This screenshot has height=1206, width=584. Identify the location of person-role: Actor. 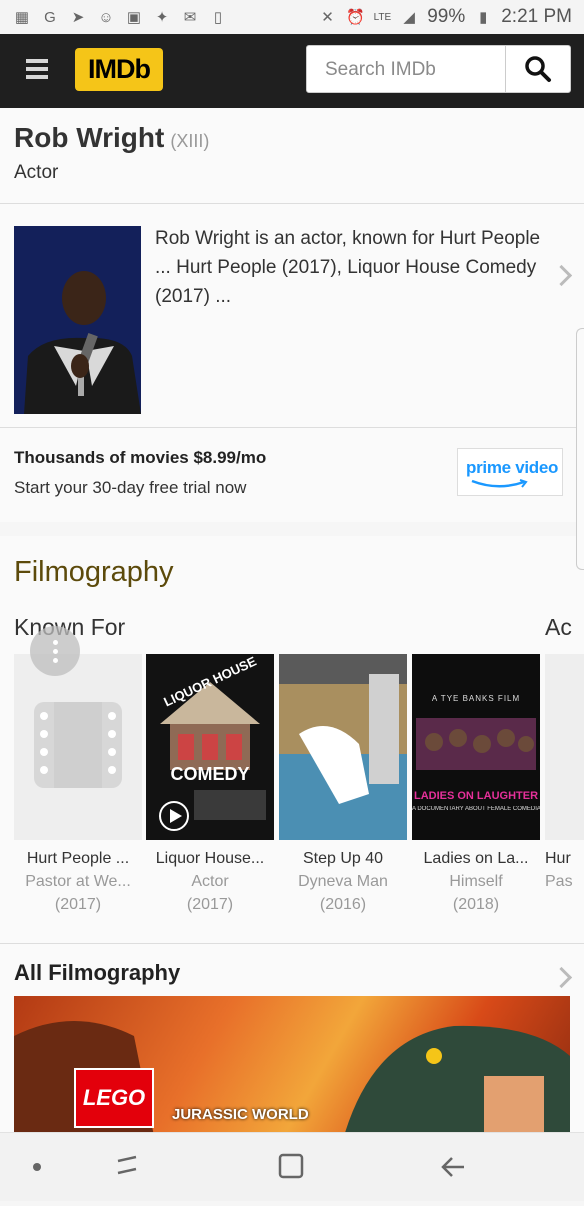
(36, 172).